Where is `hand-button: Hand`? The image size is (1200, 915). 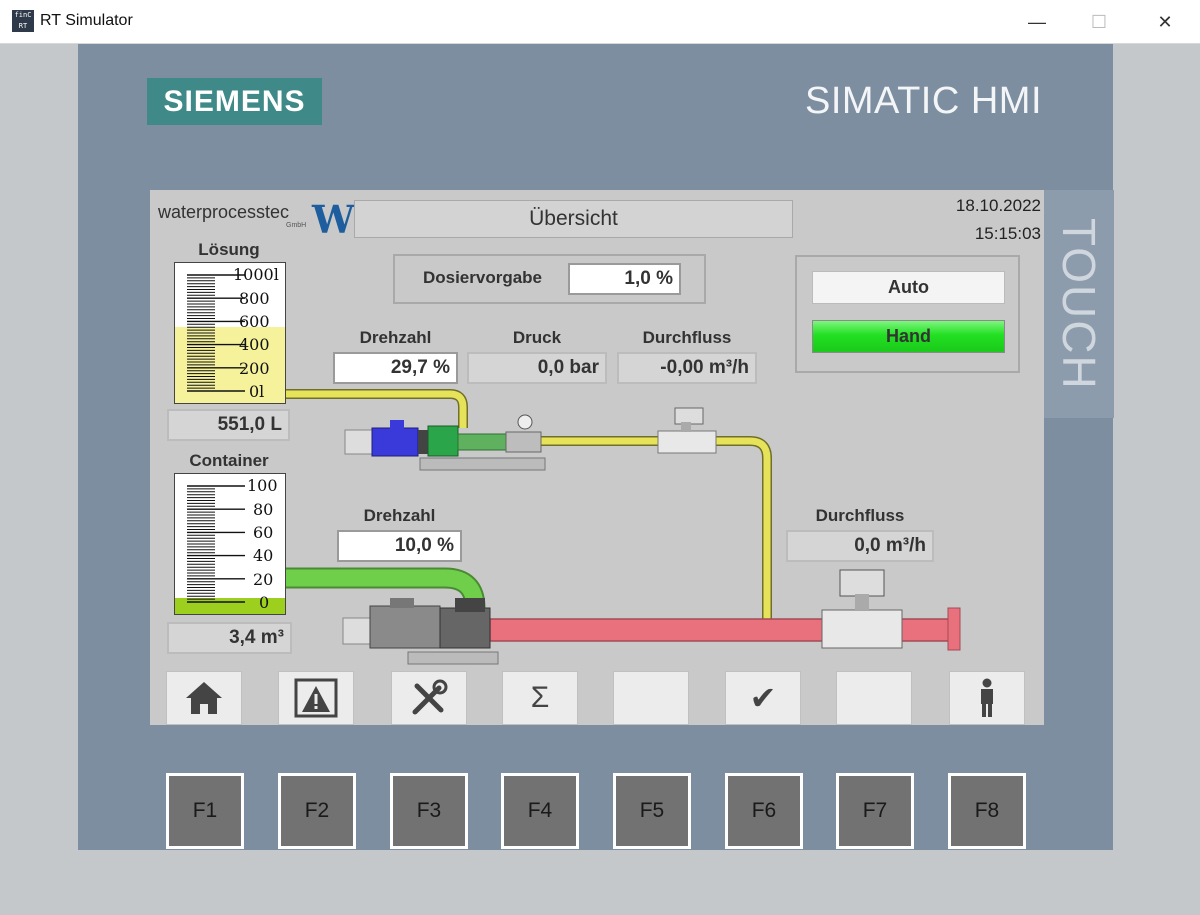
hand-button: Hand is located at coordinates (908, 336).